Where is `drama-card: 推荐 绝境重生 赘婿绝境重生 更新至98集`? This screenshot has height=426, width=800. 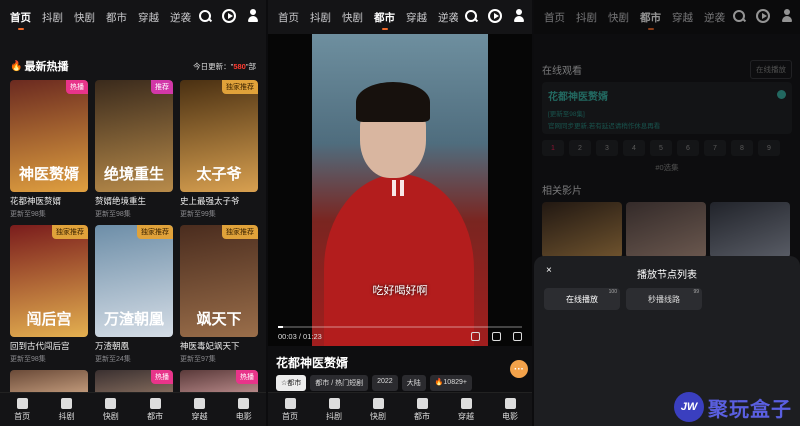
drama-card: 推荐 绝境重生 赘婿绝境重生 更新至98集 is located at coordinates (134, 149).